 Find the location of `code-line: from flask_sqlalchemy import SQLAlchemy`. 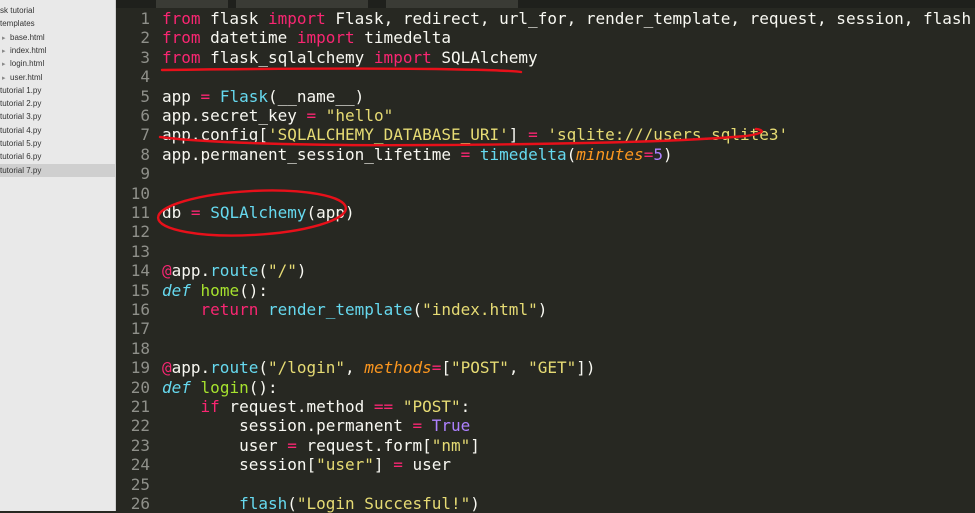

code-line: from flask_sqlalchemy import SQLAlchemy is located at coordinates (350, 57).